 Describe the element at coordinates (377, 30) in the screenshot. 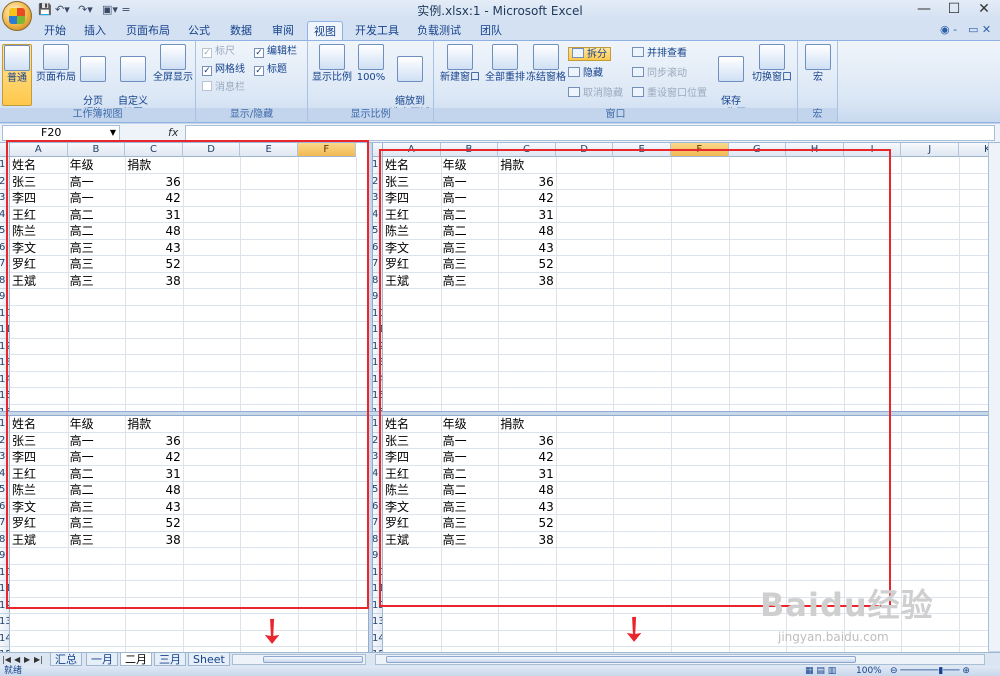

I see `tab-developer: 开发工具` at that location.